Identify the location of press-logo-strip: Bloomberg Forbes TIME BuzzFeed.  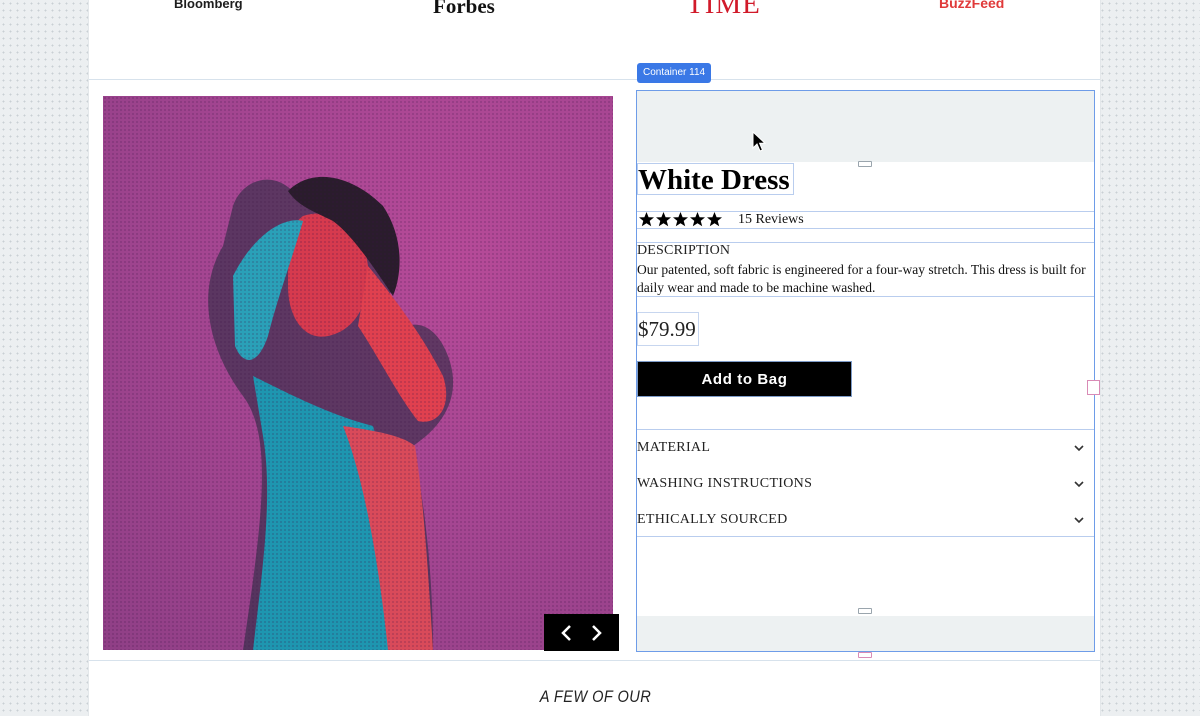
(594, 40).